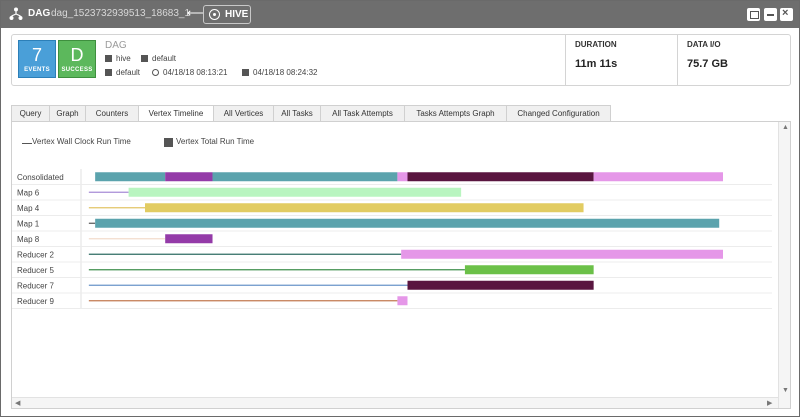 The width and height of the screenshot is (800, 417). I want to click on dag-tree-icon, so click(16, 13).